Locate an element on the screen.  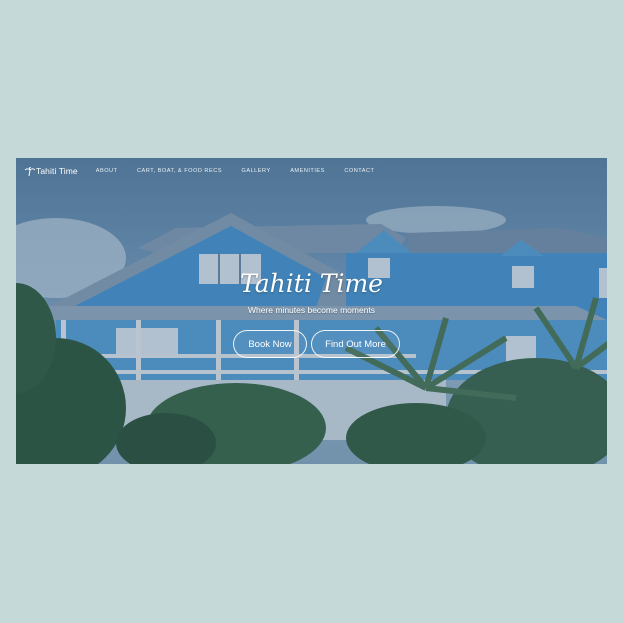
nav-link-contact: CONTACT is located at coordinates (359, 171).